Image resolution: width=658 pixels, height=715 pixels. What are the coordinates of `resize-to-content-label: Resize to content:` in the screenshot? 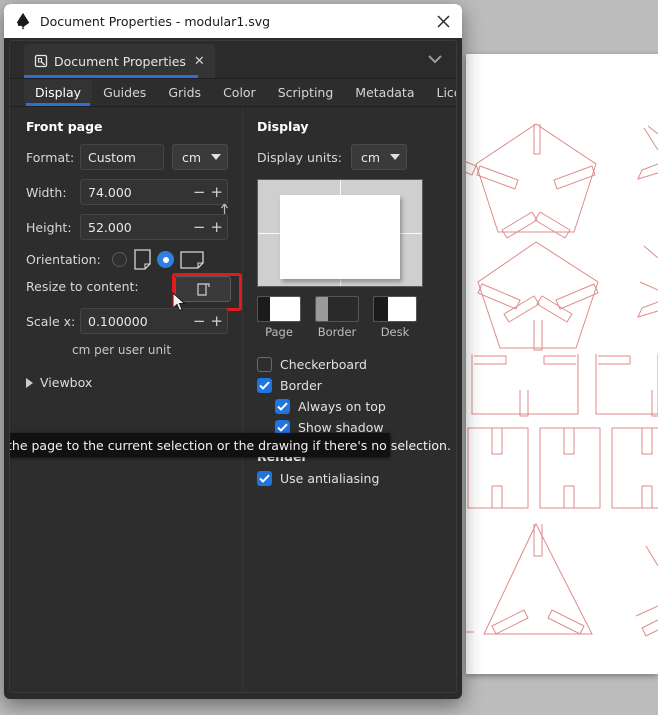 It's located at (82, 286).